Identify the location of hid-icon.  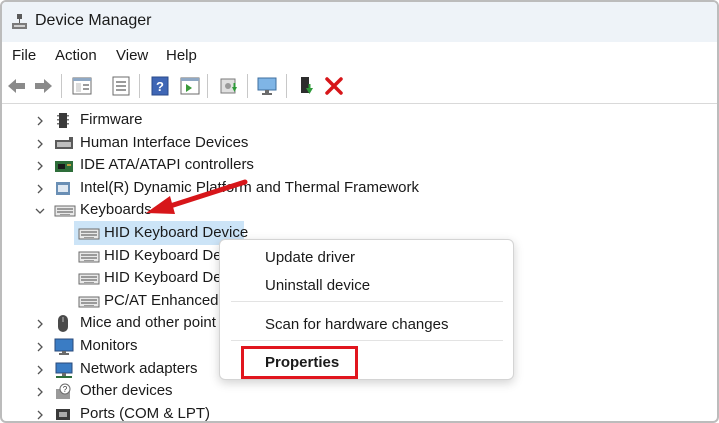
(64, 142).